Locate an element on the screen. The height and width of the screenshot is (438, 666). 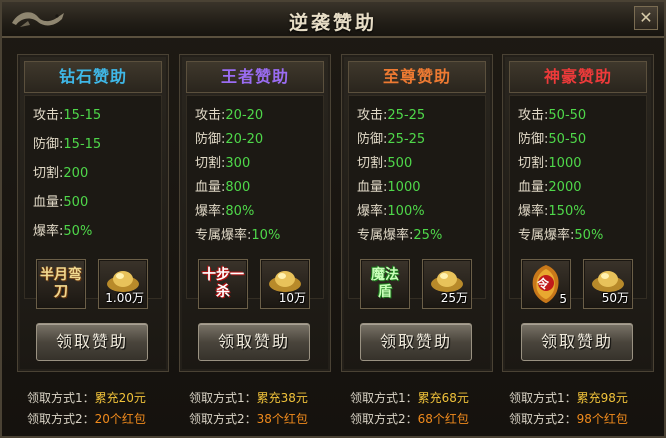
claim-method-2: 领取方式2：38个红包 is located at coordinates (248, 419).